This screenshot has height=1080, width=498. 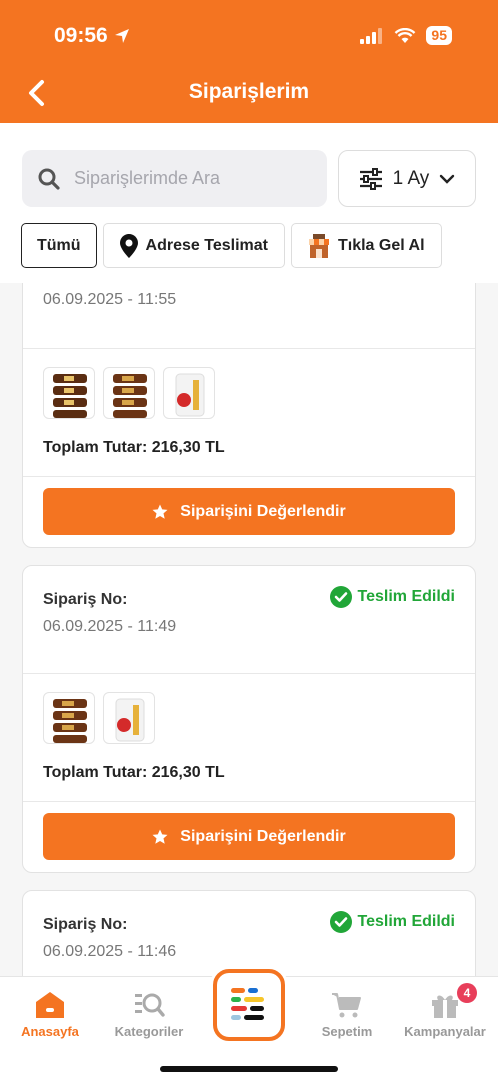 I want to click on order-date: 06.09.2025 - 11:49, so click(x=110, y=626).